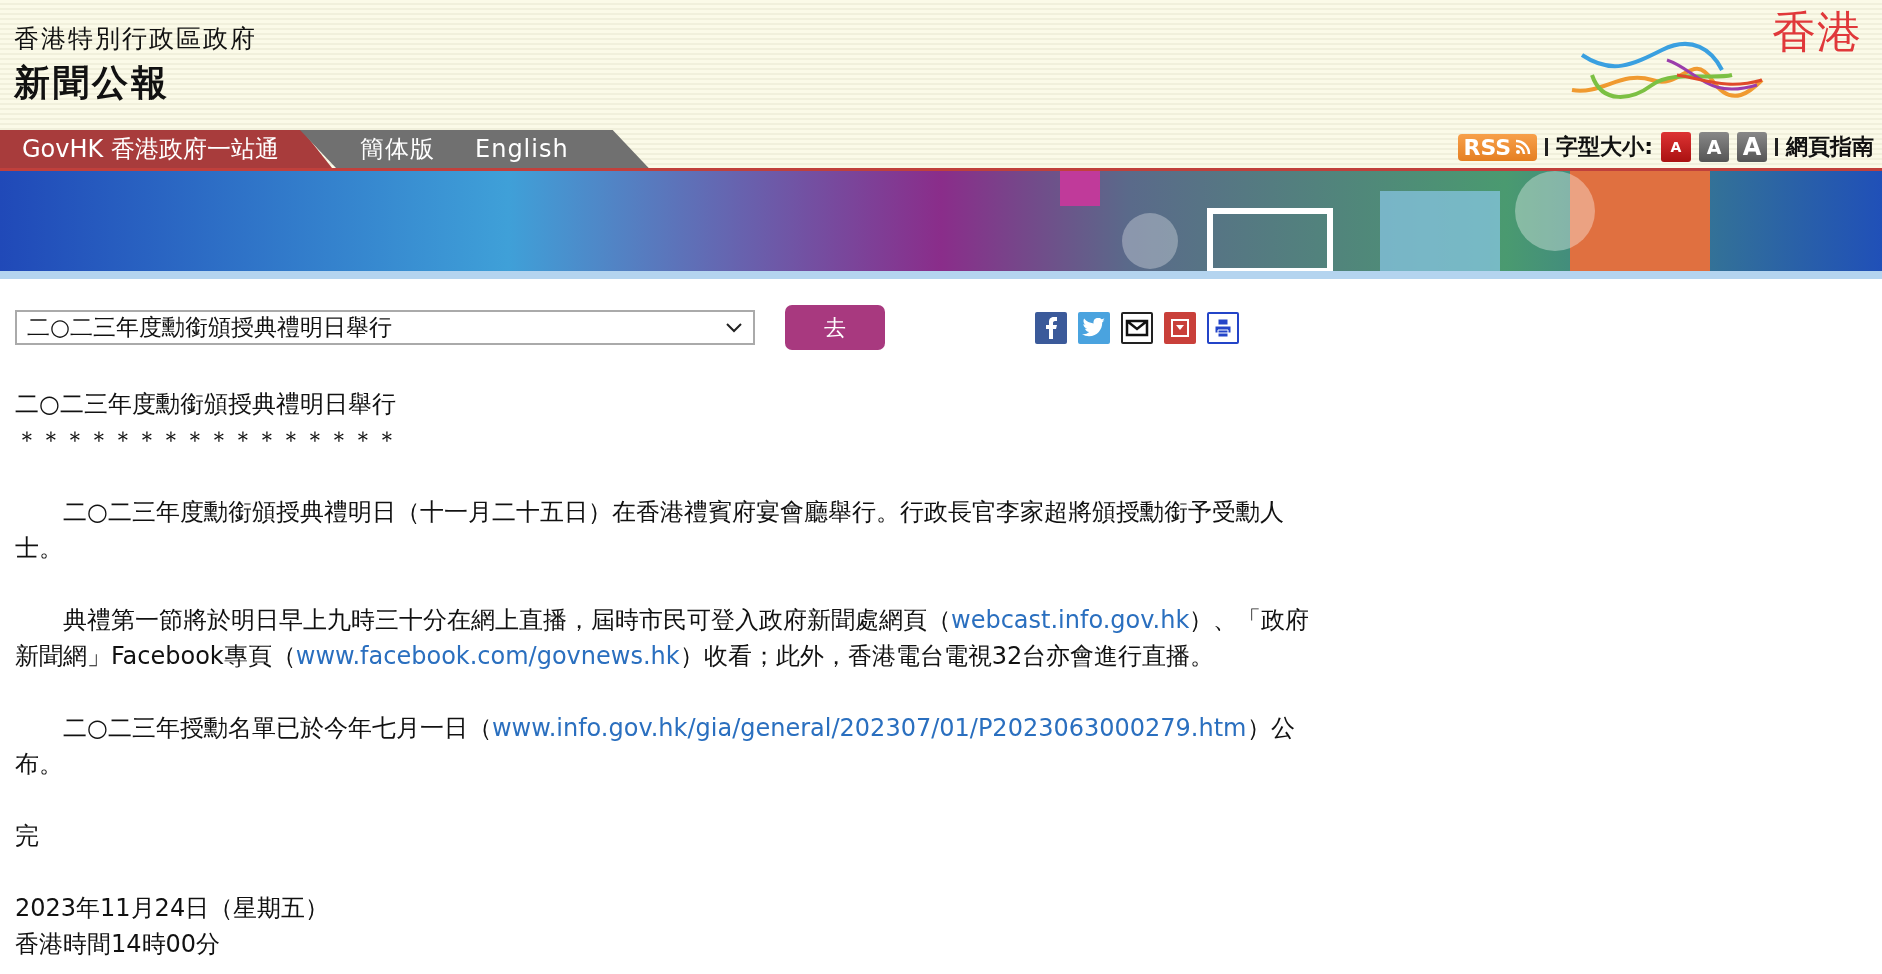  I want to click on go-button: 去, so click(835, 327).